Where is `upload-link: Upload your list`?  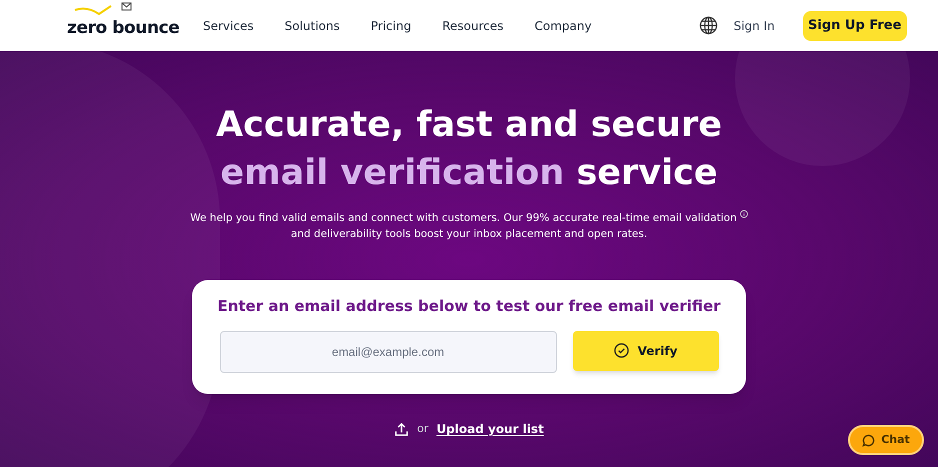
upload-link: Upload your list is located at coordinates (490, 429).